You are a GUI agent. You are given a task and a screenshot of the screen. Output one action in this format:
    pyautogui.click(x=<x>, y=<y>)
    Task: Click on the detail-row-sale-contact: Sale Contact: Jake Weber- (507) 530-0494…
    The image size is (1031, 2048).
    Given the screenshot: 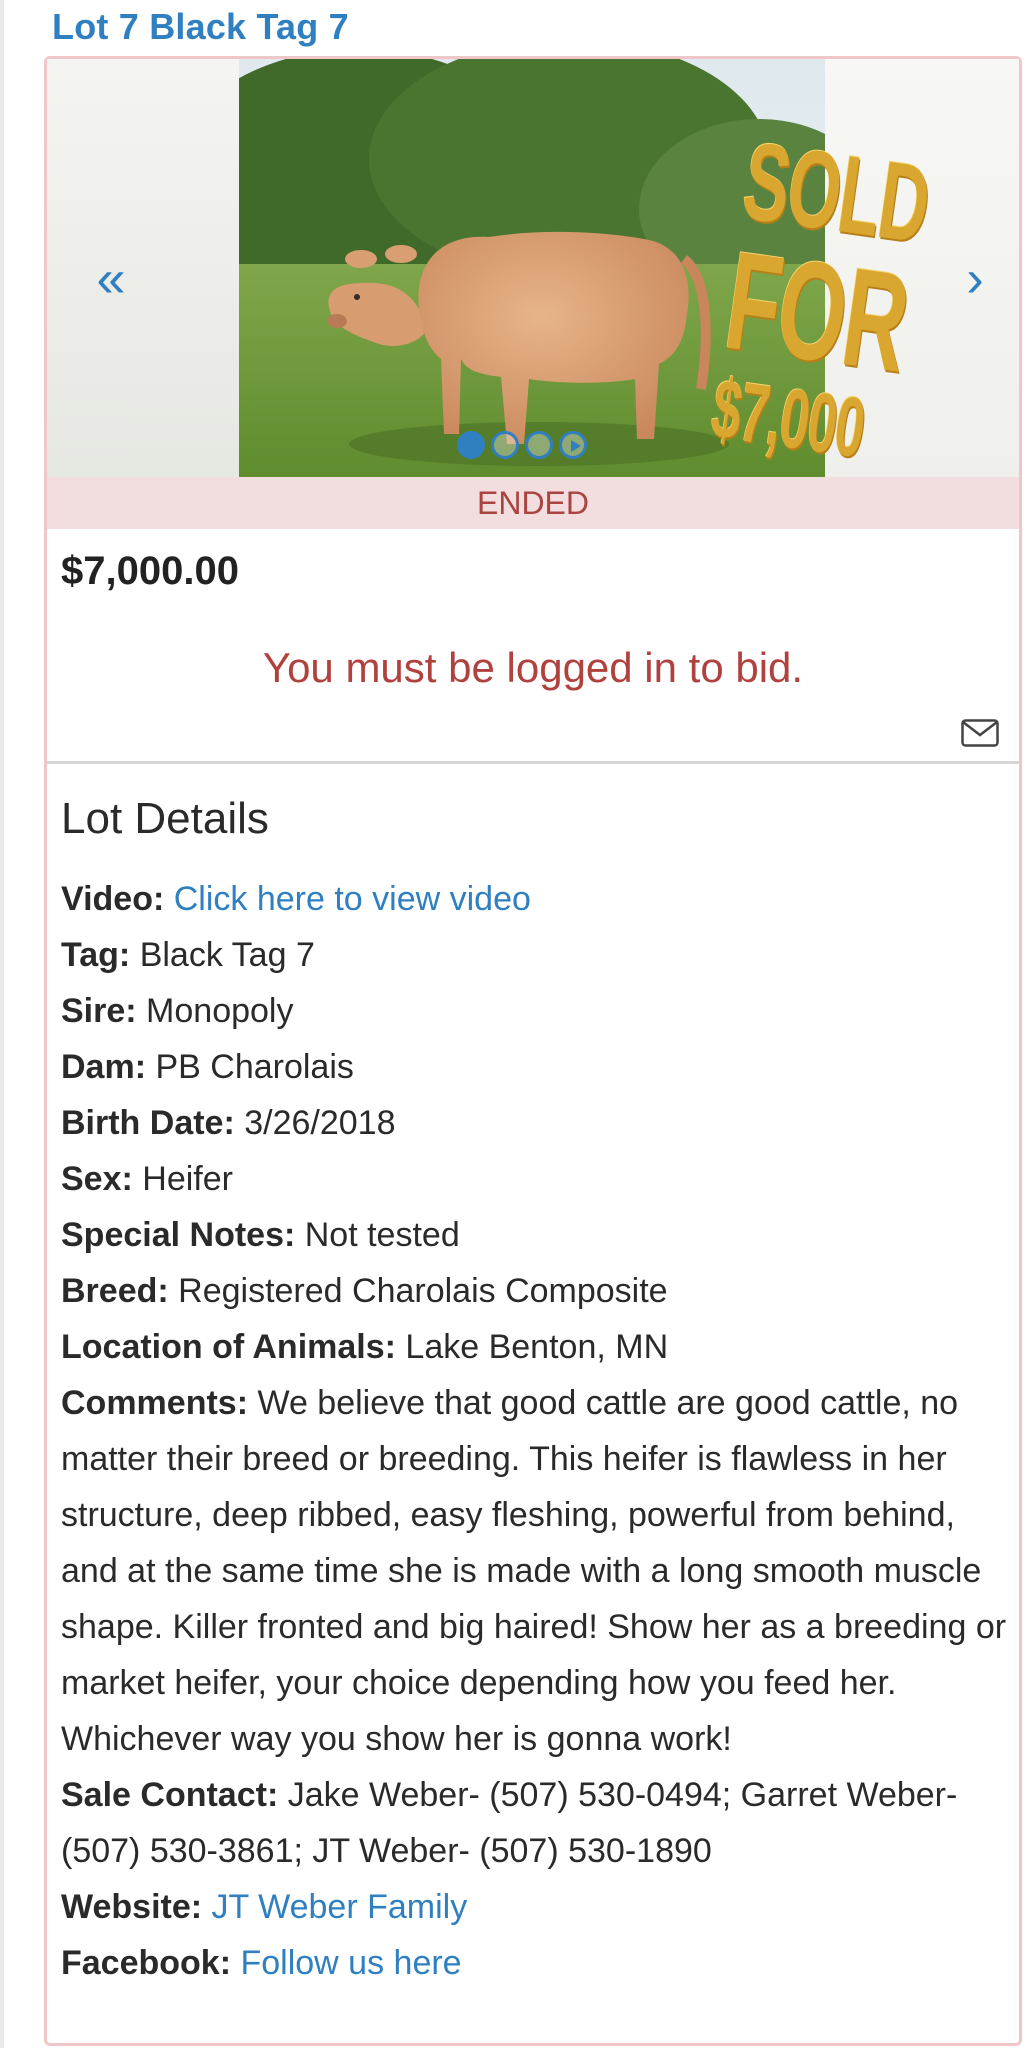 What is the action you would take?
    pyautogui.click(x=536, y=1823)
    